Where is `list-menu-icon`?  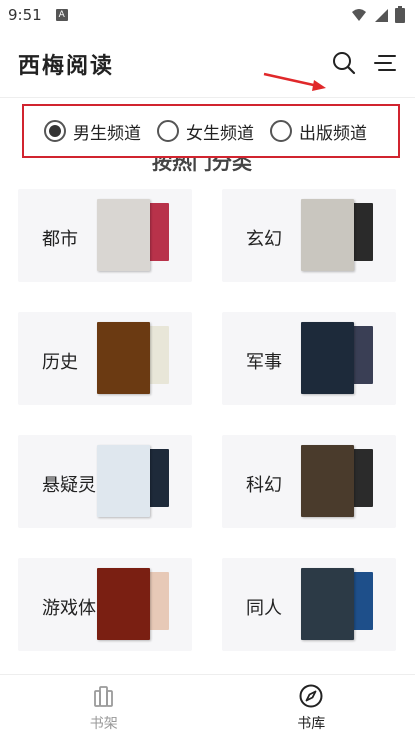 list-menu-icon is located at coordinates (385, 63).